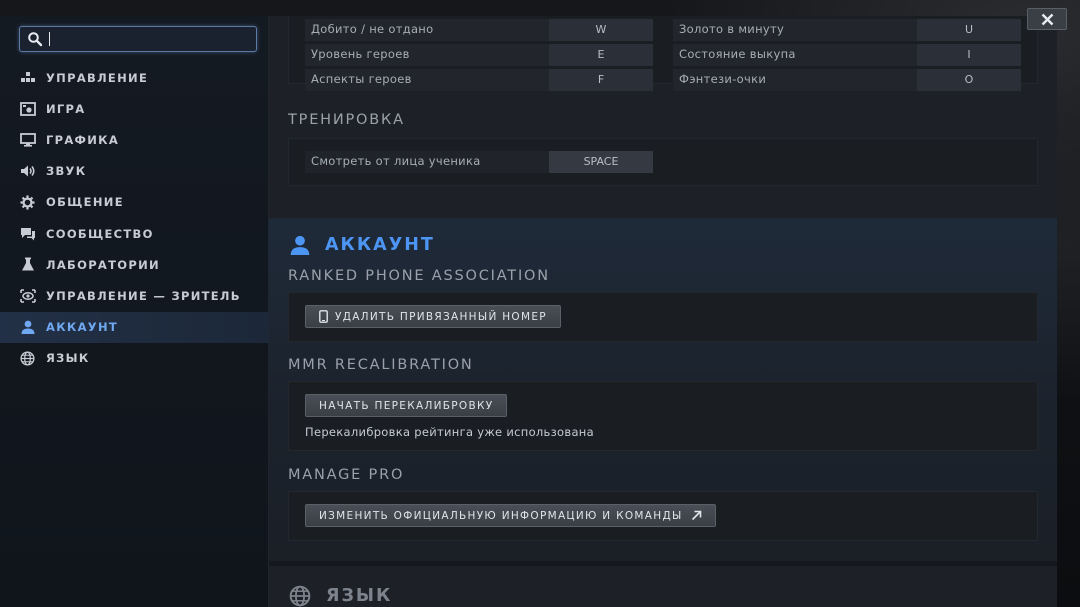 The height and width of the screenshot is (607, 1080). What do you see at coordinates (663, 317) in the screenshot?
I see `ranked-phone-panel: УДАЛИТЬ ПРИВЯЗАННЫЙ НОМЕР` at bounding box center [663, 317].